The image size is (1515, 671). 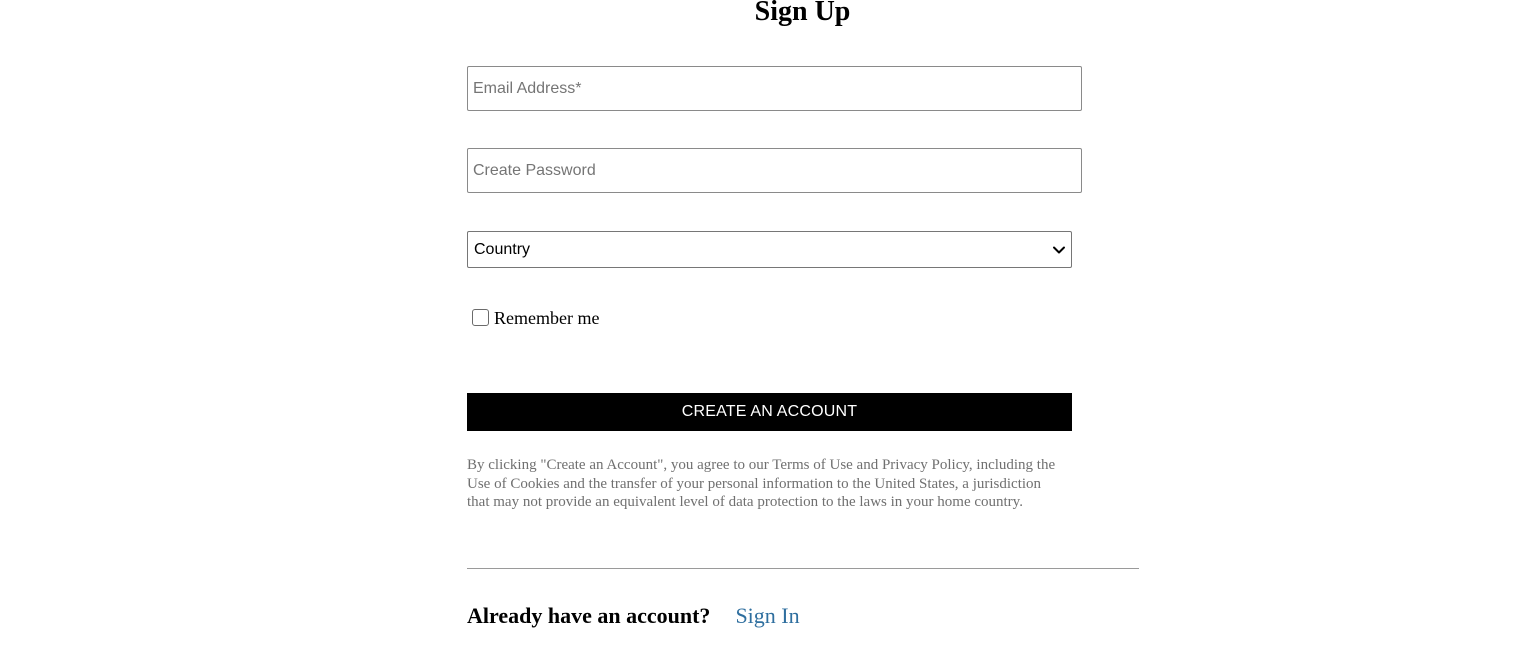 What do you see at coordinates (769, 249) in the screenshot?
I see `country-select: Country` at bounding box center [769, 249].